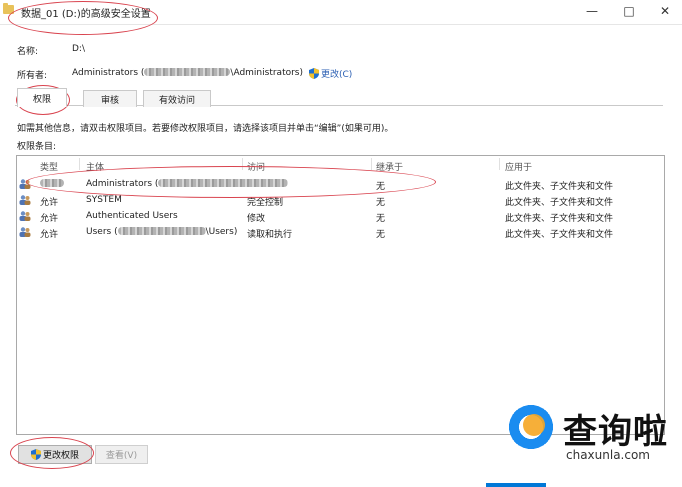  What do you see at coordinates (516, 485) in the screenshot?
I see `ok-button-edge` at bounding box center [516, 485].